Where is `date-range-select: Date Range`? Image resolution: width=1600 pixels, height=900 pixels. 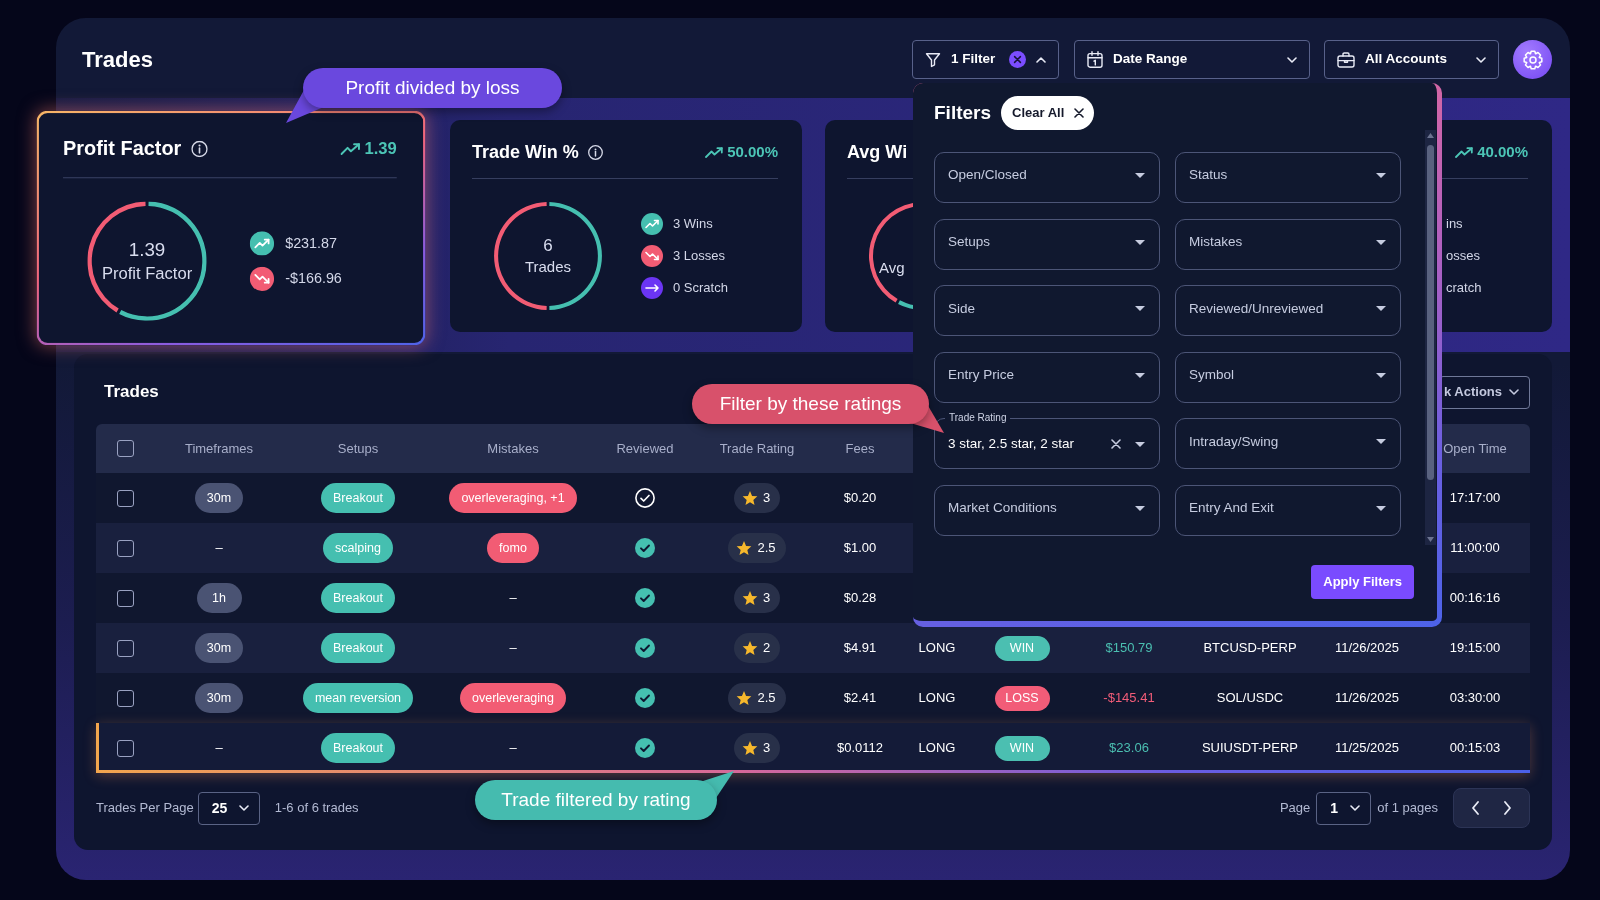 date-range-select: Date Range is located at coordinates (1192, 59).